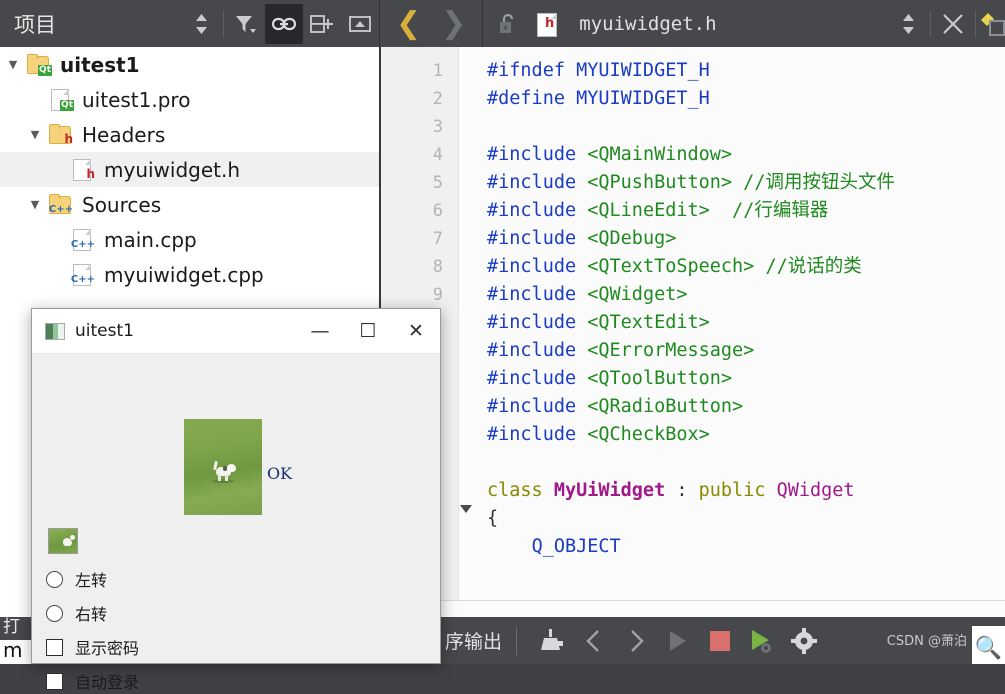 The height and width of the screenshot is (694, 1005). I want to click on filter-funnel-icon, so click(246, 24).